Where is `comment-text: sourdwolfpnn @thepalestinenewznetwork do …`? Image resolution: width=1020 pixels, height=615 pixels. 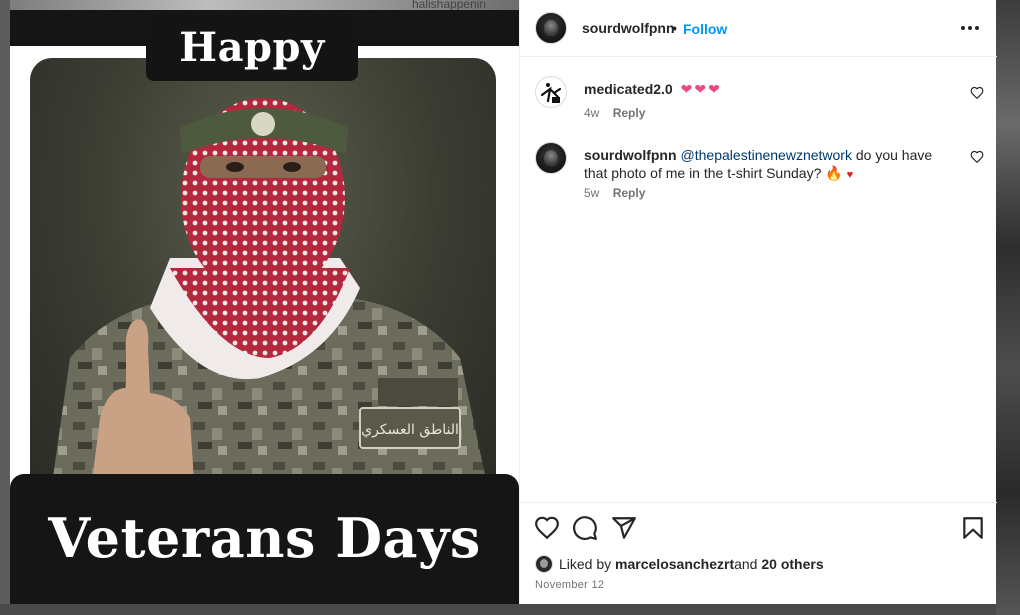 comment-text: sourdwolfpnn @thepalestinenewznetwork do … is located at coordinates (764, 165).